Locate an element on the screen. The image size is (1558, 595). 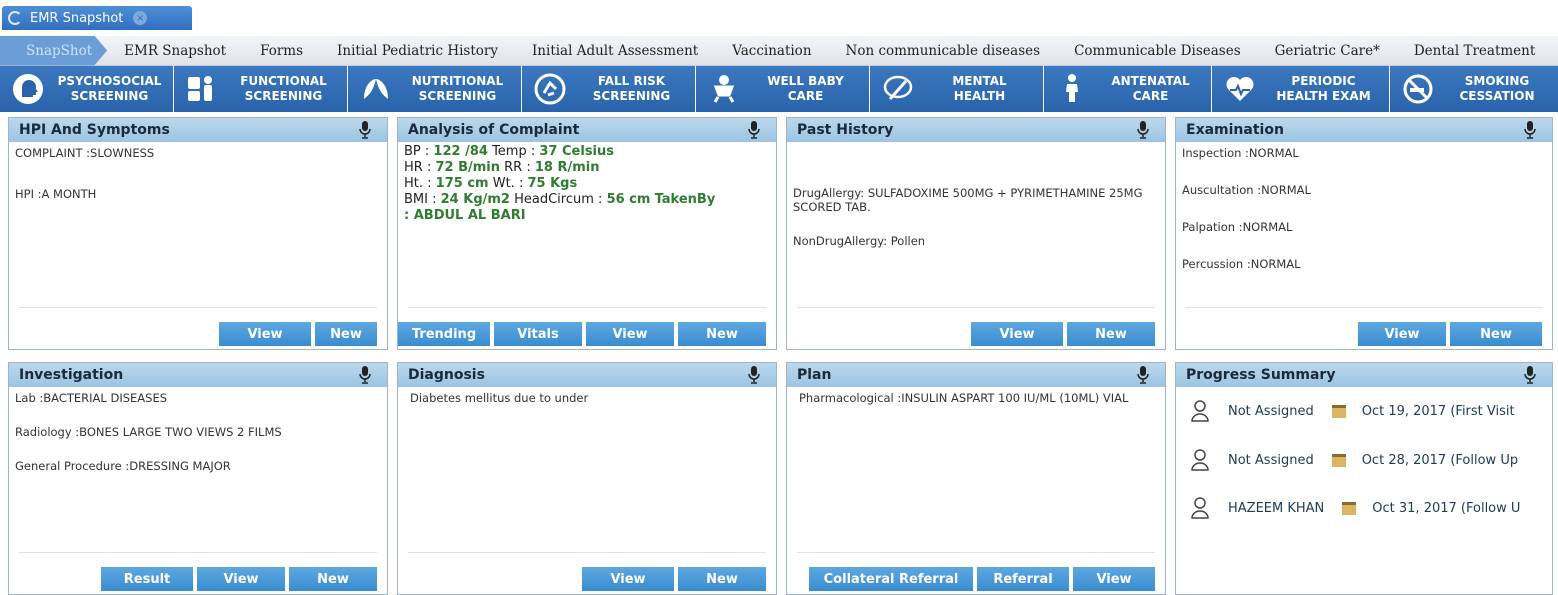
nutritional-screening-button: NUTRITIONAL SCREENING is located at coordinates (435, 89).